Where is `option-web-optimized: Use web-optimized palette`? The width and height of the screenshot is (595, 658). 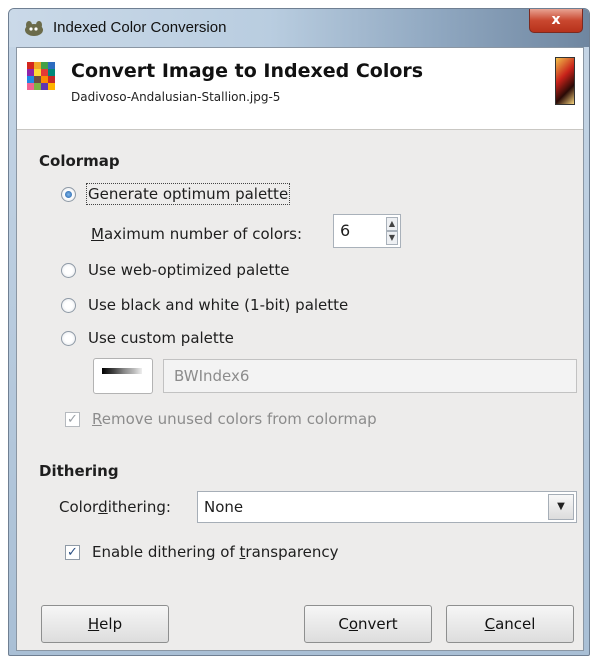
option-web-optimized: Use web-optimized palette is located at coordinates (175, 270).